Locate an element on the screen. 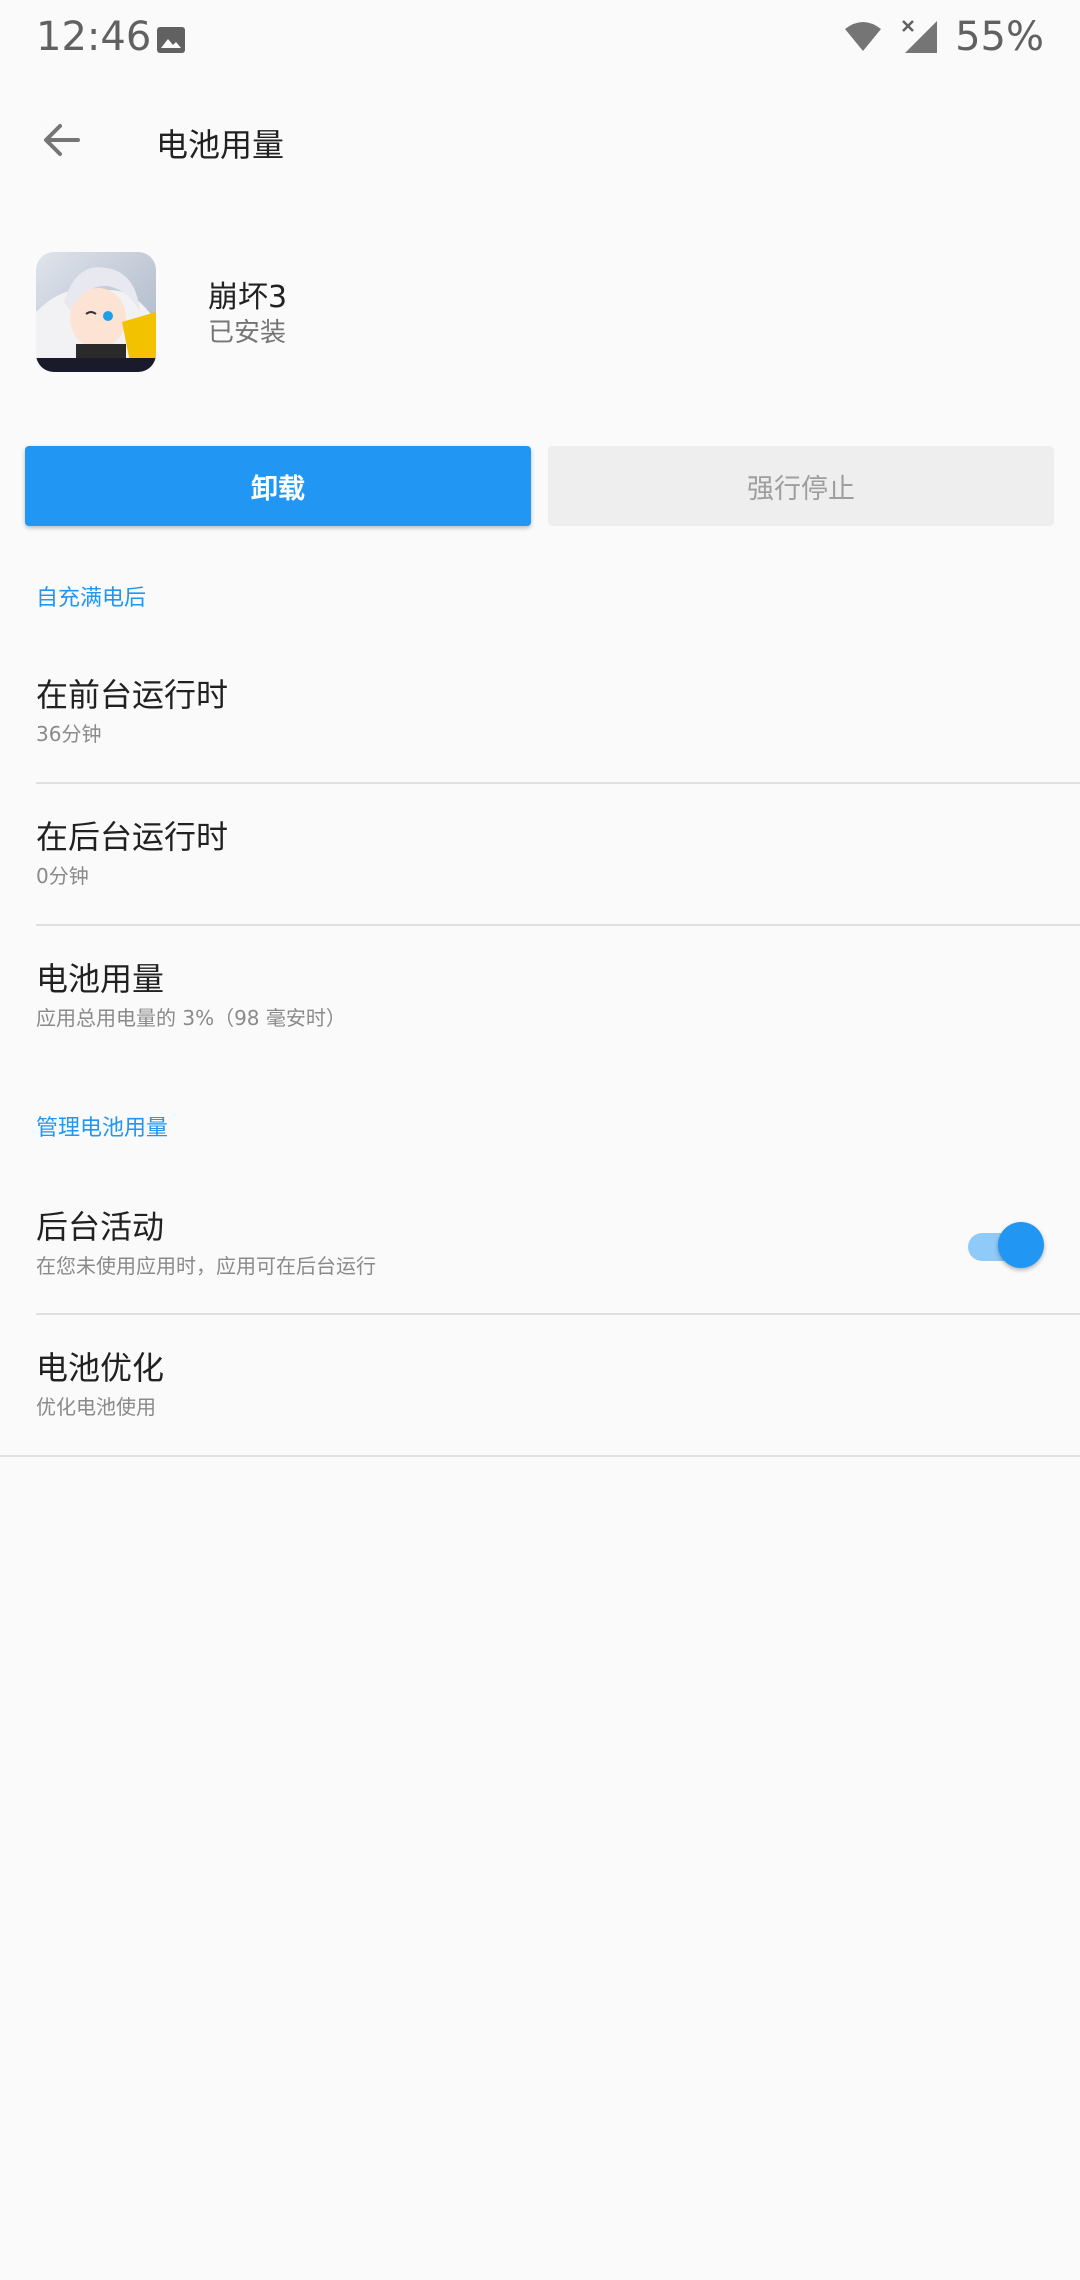  image-icon is located at coordinates (171, 40).